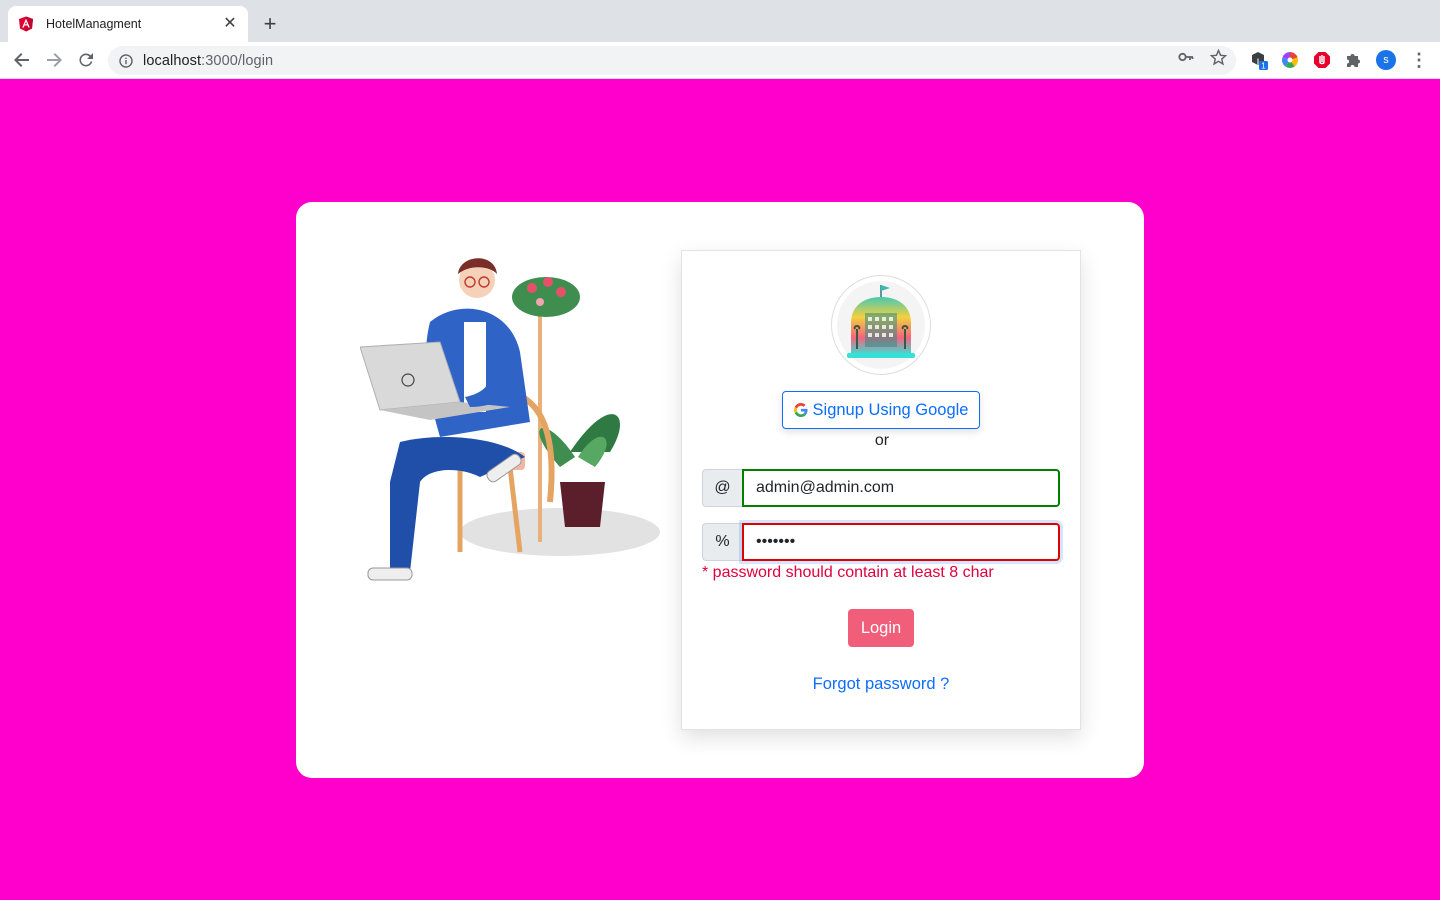 The height and width of the screenshot is (900, 1440). What do you see at coordinates (1259, 60) in the screenshot?
I see `extension-cube-icon: 1` at bounding box center [1259, 60].